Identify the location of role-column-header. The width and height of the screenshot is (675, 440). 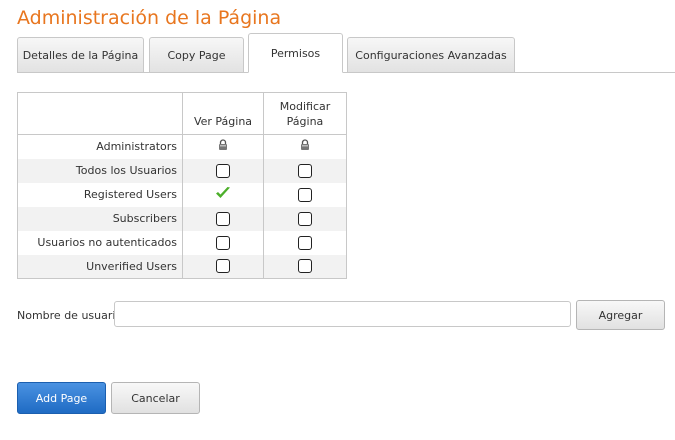
(100, 113).